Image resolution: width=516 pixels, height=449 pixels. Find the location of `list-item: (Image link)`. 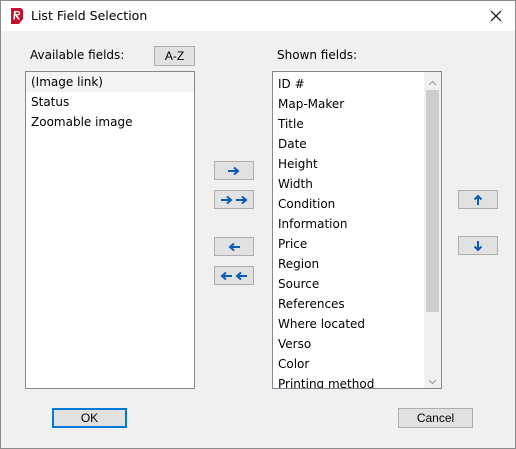

list-item: (Image link) is located at coordinates (110, 82).